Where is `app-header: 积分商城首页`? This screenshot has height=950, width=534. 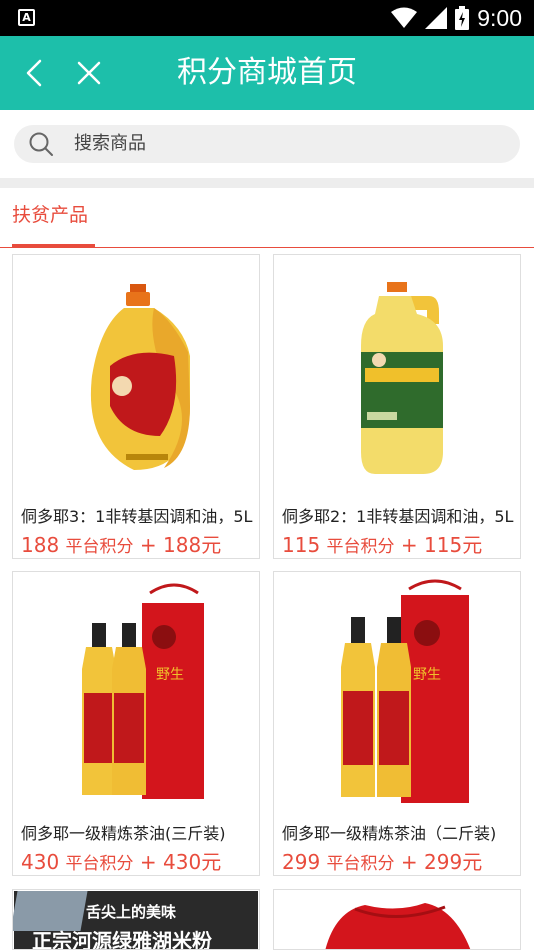
app-header: 积分商城首页 is located at coordinates (267, 73).